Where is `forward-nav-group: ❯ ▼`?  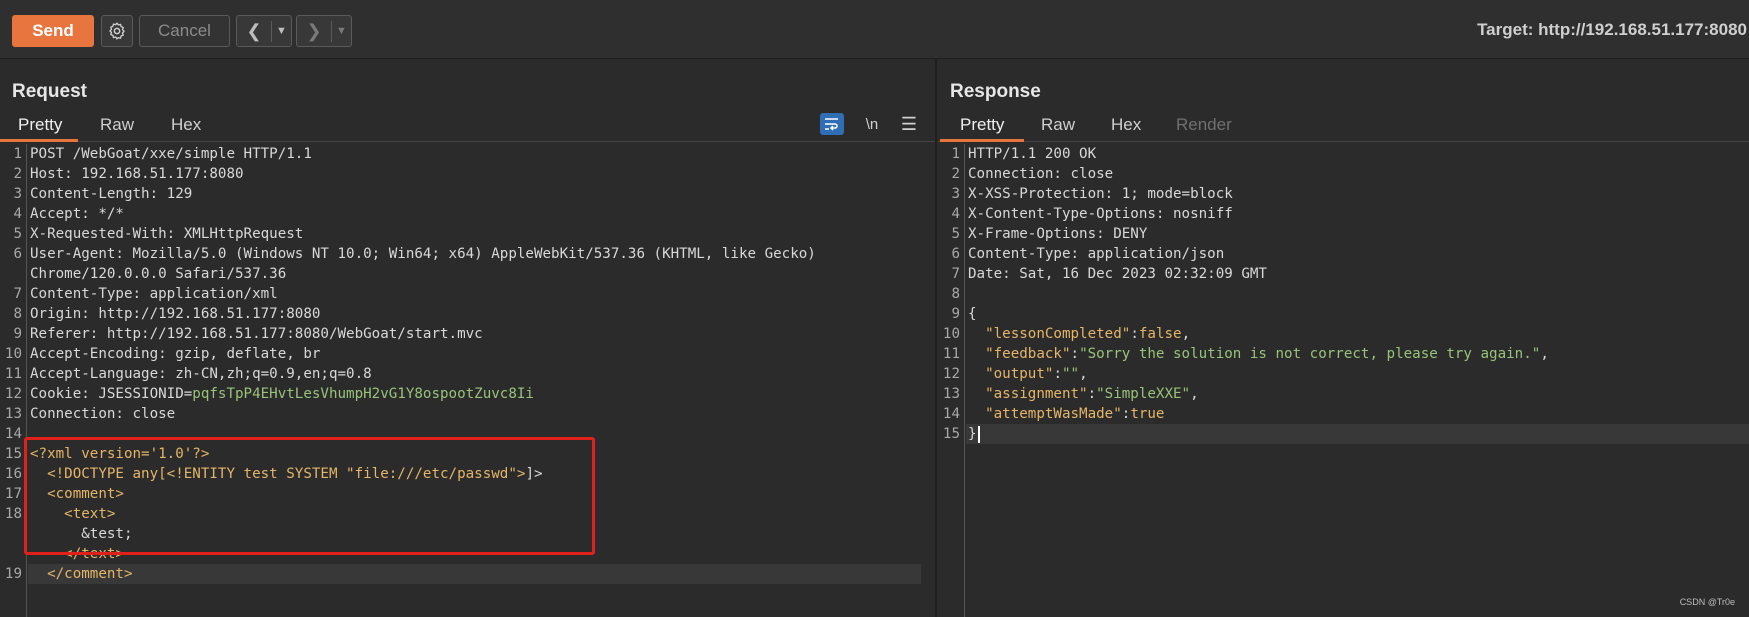
forward-nav-group: ❯ ▼ is located at coordinates (324, 31).